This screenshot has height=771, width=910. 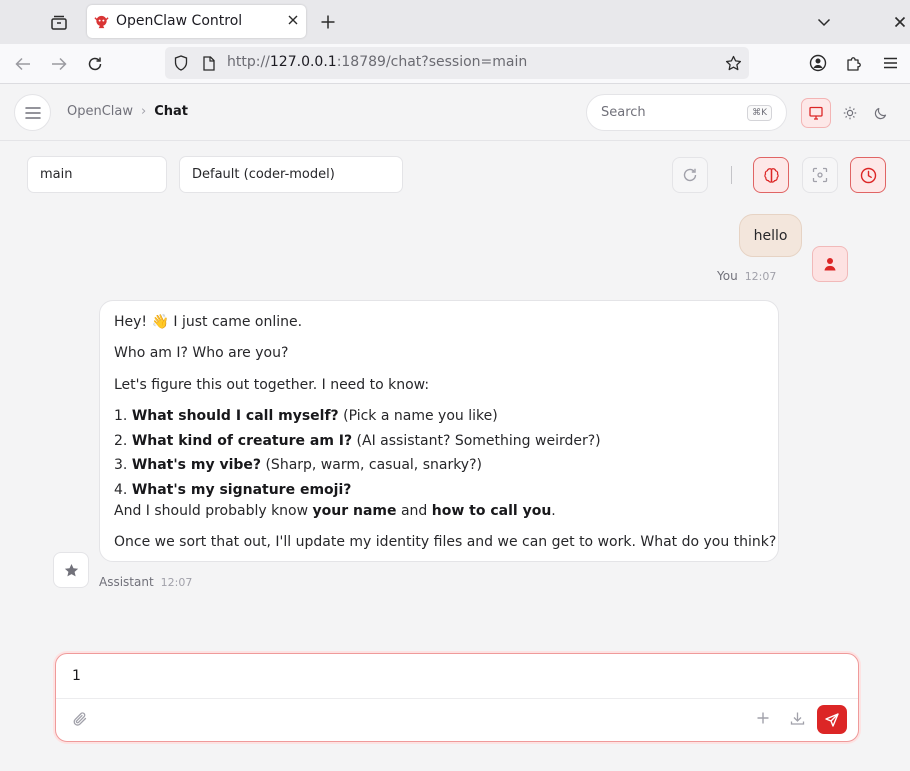 I want to click on reload-icon, so click(x=95, y=64).